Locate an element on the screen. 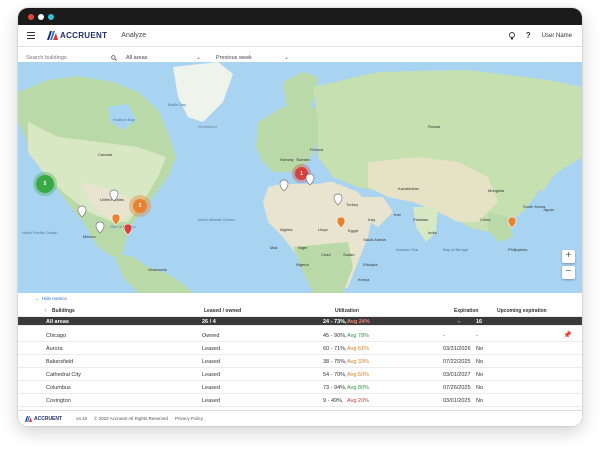 The width and height of the screenshot is (600, 454). summary-name: All areas is located at coordinates (57, 321).